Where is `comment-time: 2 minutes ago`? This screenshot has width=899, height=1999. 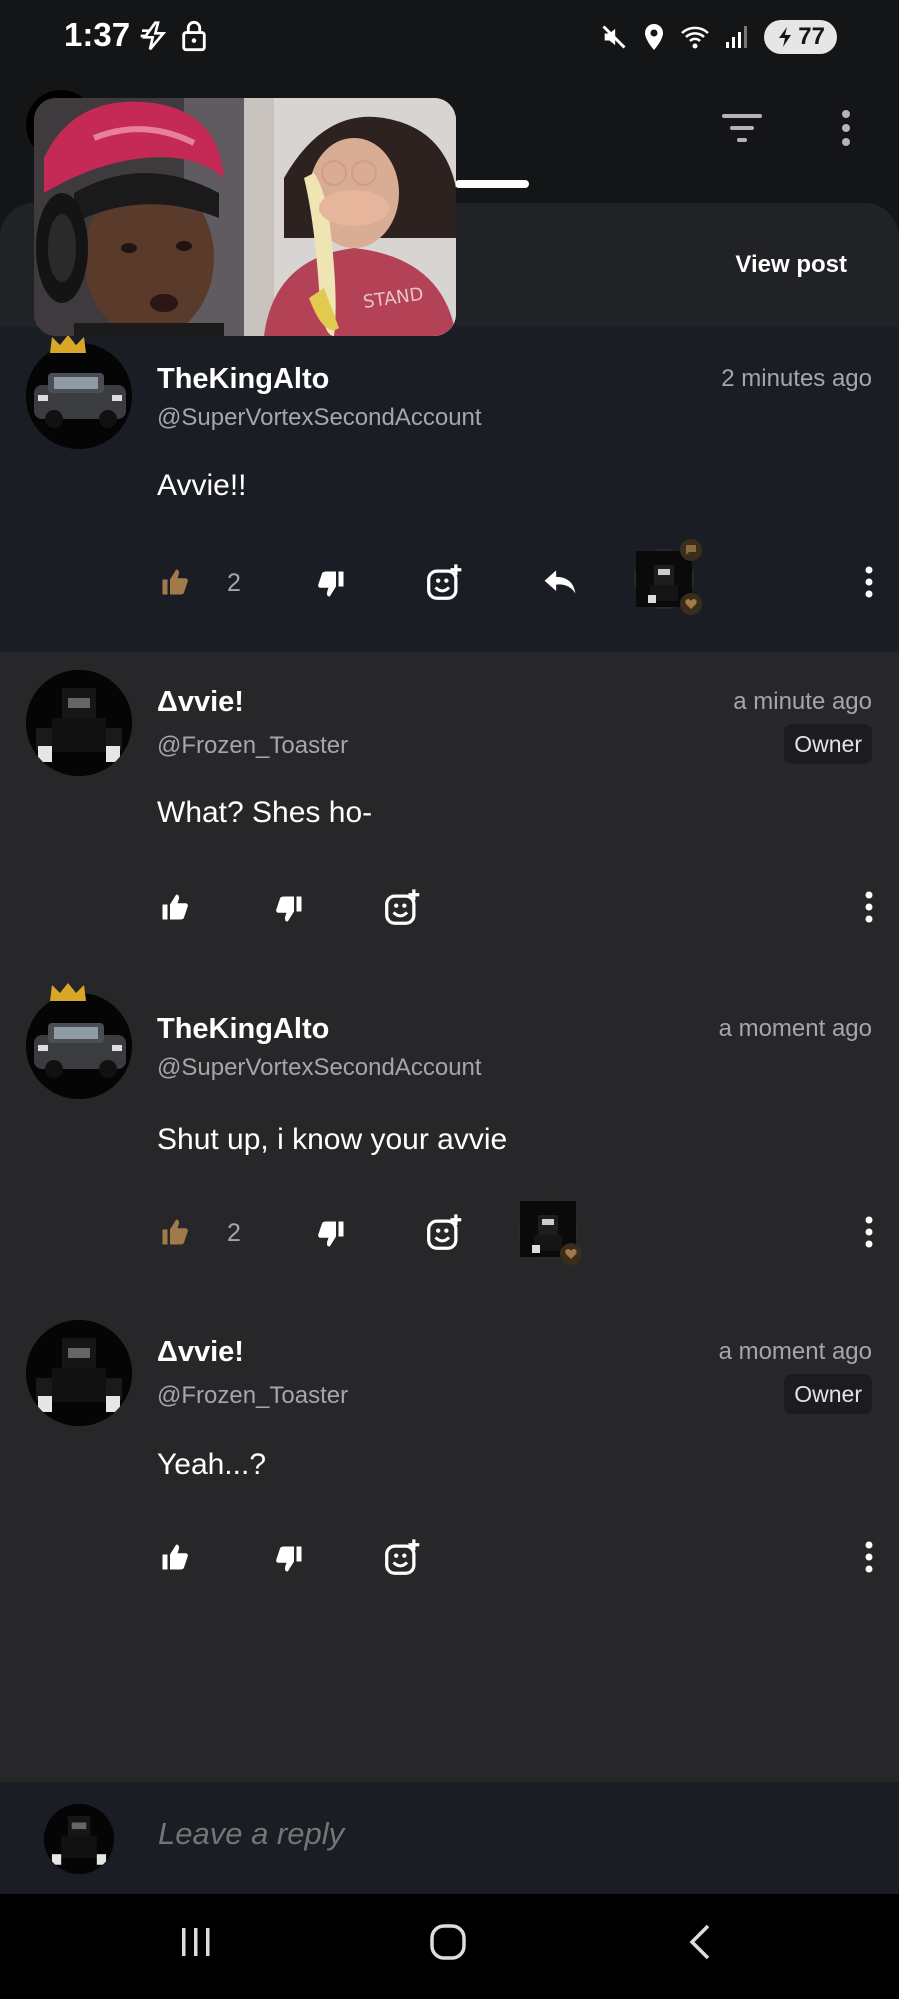 comment-time: 2 minutes ago is located at coordinates (796, 378).